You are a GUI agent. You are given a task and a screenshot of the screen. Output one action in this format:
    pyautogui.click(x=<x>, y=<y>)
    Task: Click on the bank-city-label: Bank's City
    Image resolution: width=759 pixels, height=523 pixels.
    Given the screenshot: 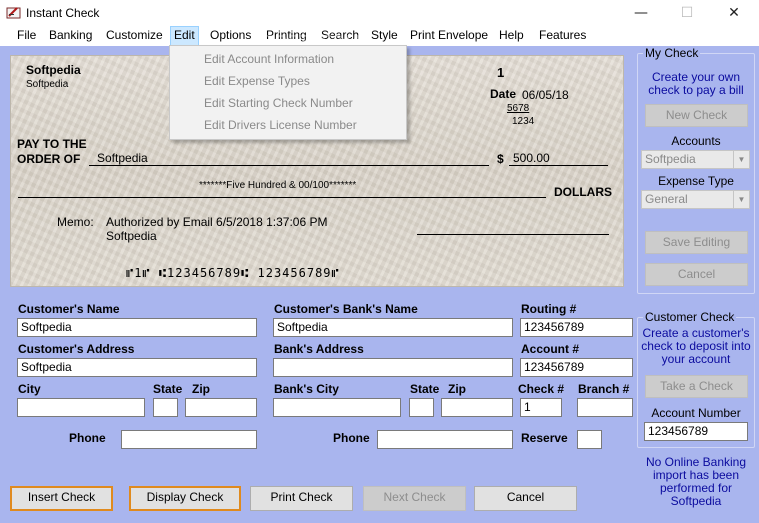 What is the action you would take?
    pyautogui.click(x=306, y=389)
    